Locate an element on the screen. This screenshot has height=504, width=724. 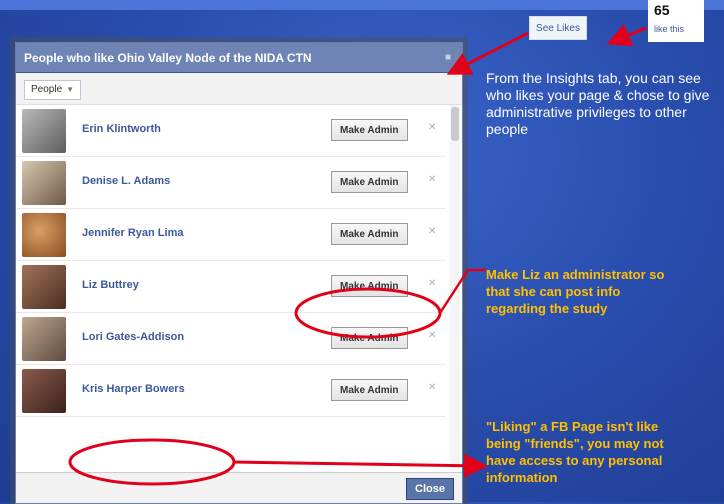
highlight-oval-name is located at coordinates (152, 462).